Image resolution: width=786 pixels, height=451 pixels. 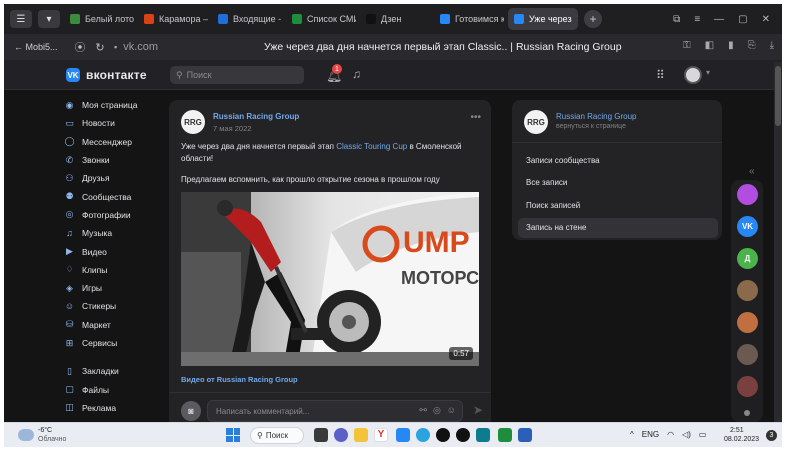 I want to click on attach-icon: ⚯, so click(x=423, y=410).